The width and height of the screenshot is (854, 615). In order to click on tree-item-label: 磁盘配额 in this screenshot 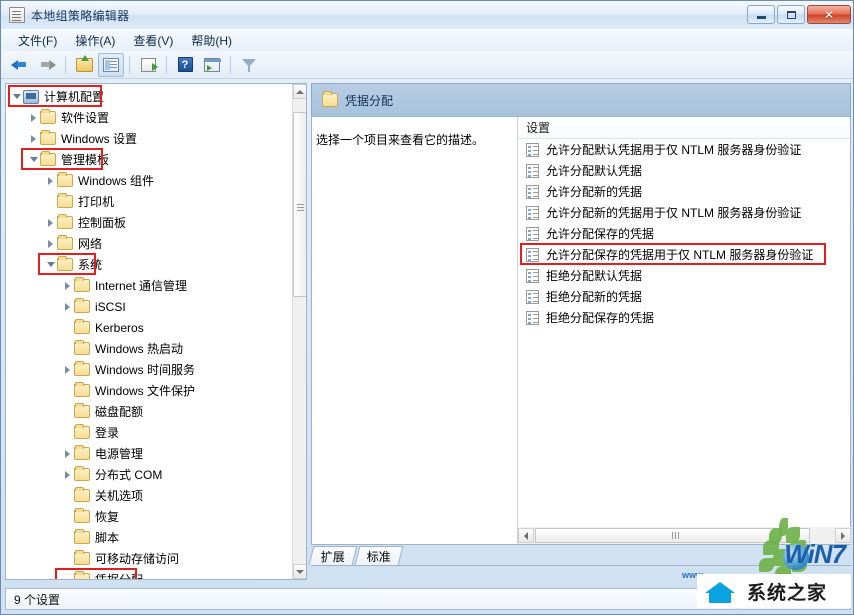, I will do `click(119, 412)`.